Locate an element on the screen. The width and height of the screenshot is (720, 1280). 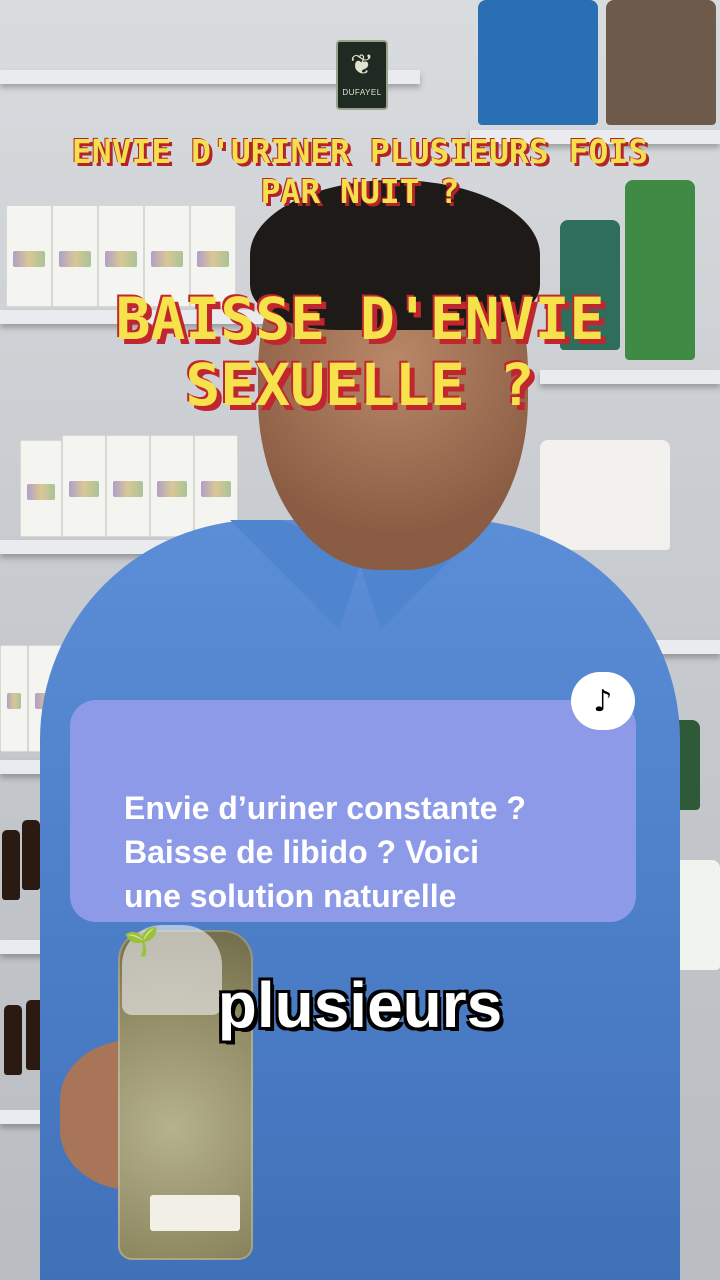
caption-question-2: BAISSE D'ENVIE SEXUELLE ? is located at coordinates (360, 352).